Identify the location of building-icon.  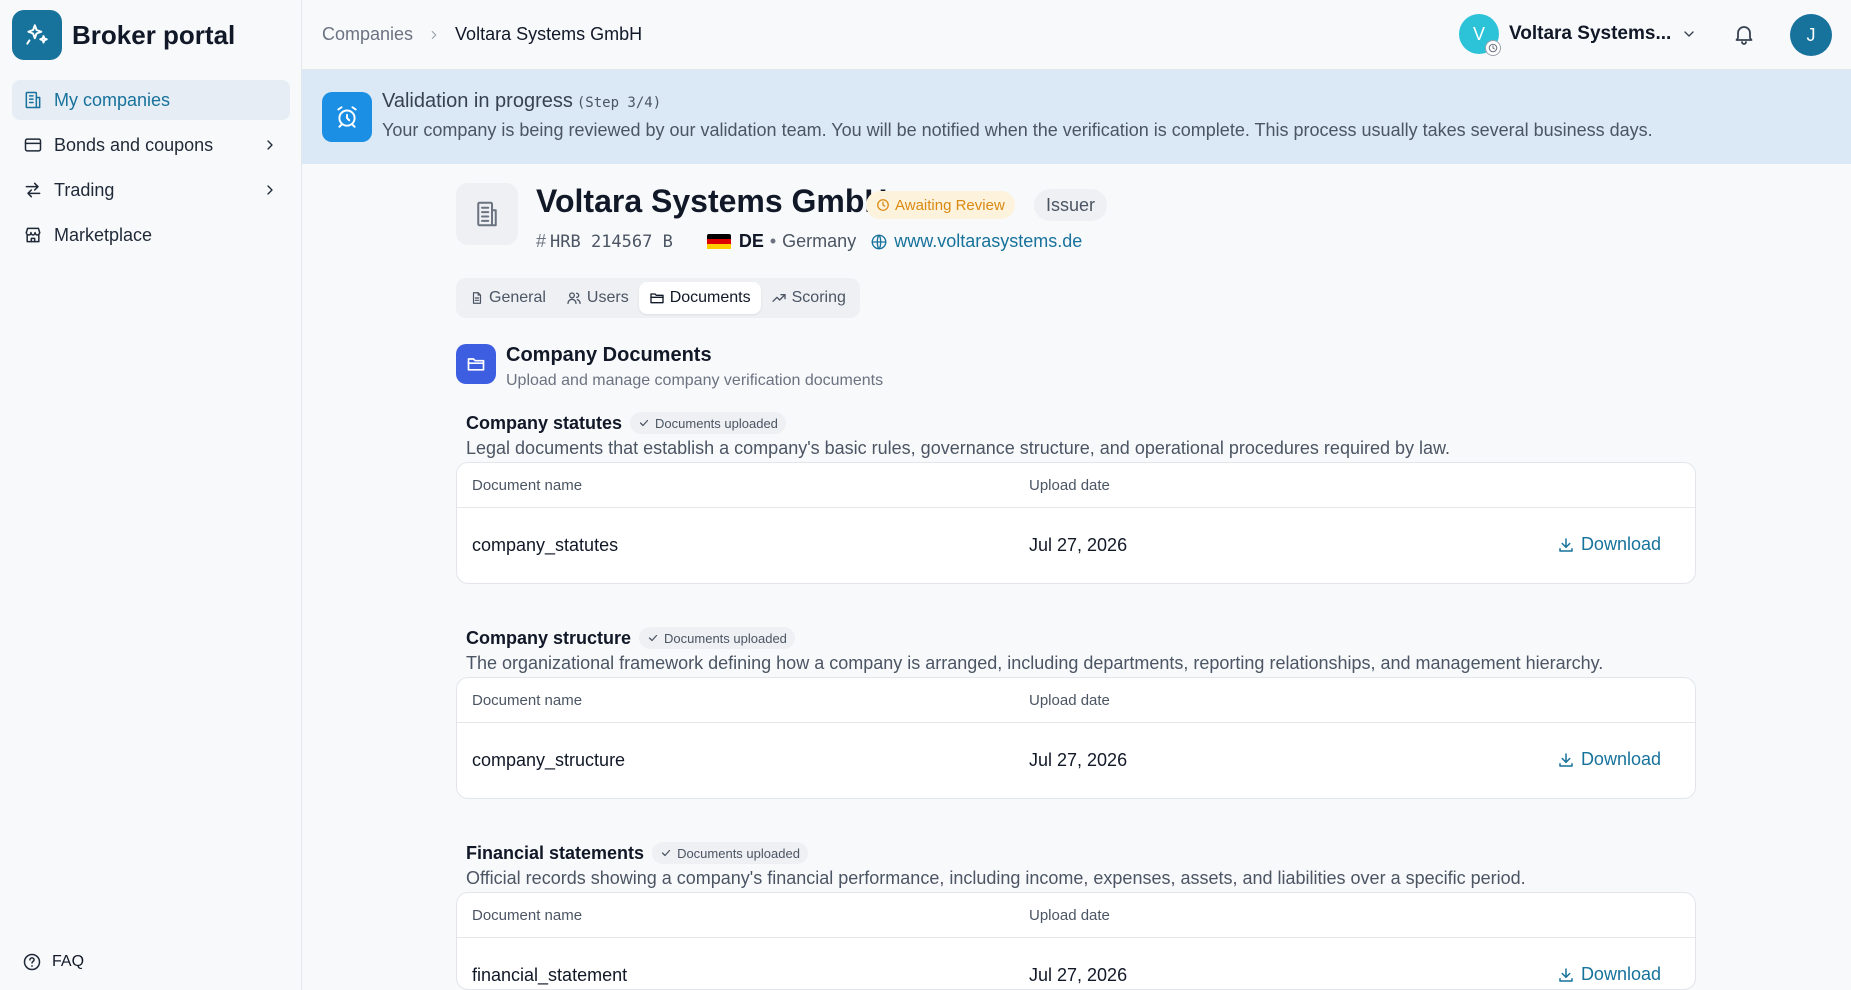
(487, 214).